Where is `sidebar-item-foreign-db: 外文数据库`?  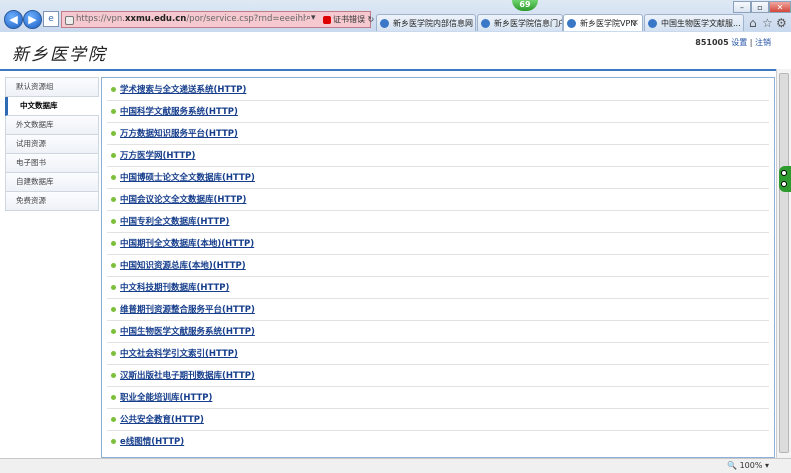
sidebar-item-foreign-db: 外文数据库 is located at coordinates (52, 125).